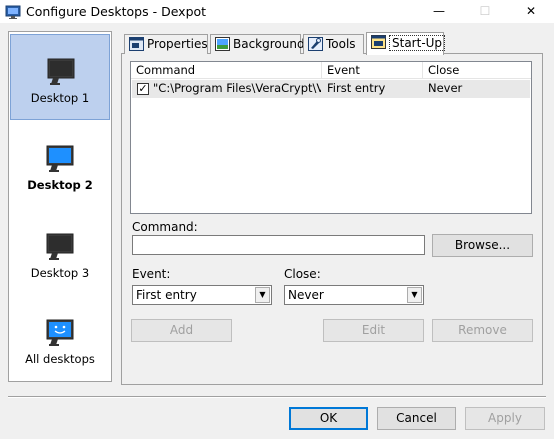 This screenshot has width=554, height=439. What do you see at coordinates (445, 88) in the screenshot?
I see `close-cell: Never` at bounding box center [445, 88].